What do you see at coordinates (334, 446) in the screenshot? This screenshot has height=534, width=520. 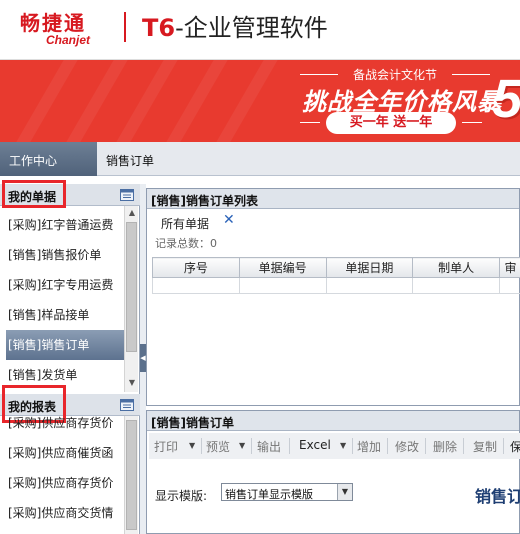 I see `order-toolbar: 打印 ▼ 预览 ▼ 输出 Excel ▼ 增加 修改 删除 复制 保` at bounding box center [334, 446].